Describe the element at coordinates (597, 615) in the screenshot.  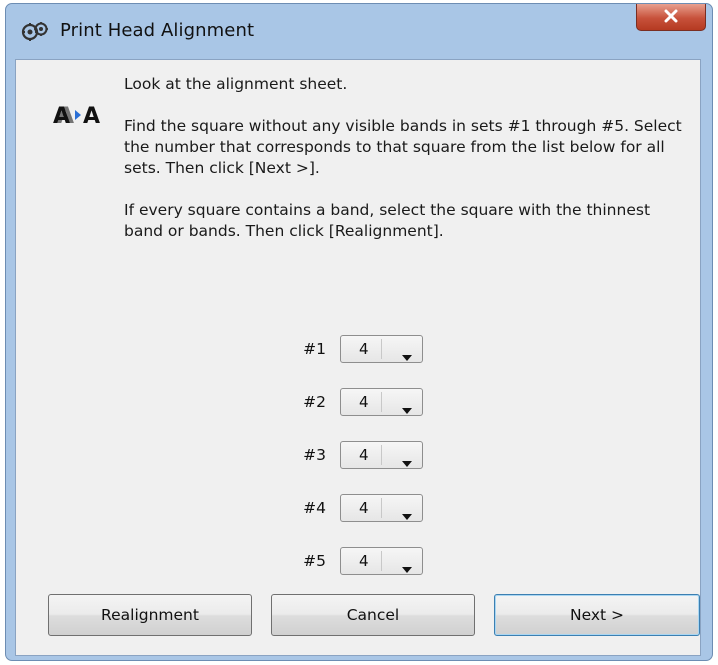
I see `next-button: Next >` at that location.